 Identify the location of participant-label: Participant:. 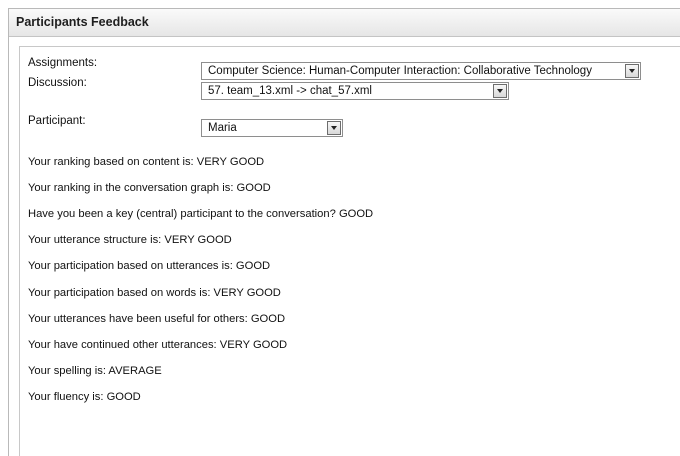
(57, 121).